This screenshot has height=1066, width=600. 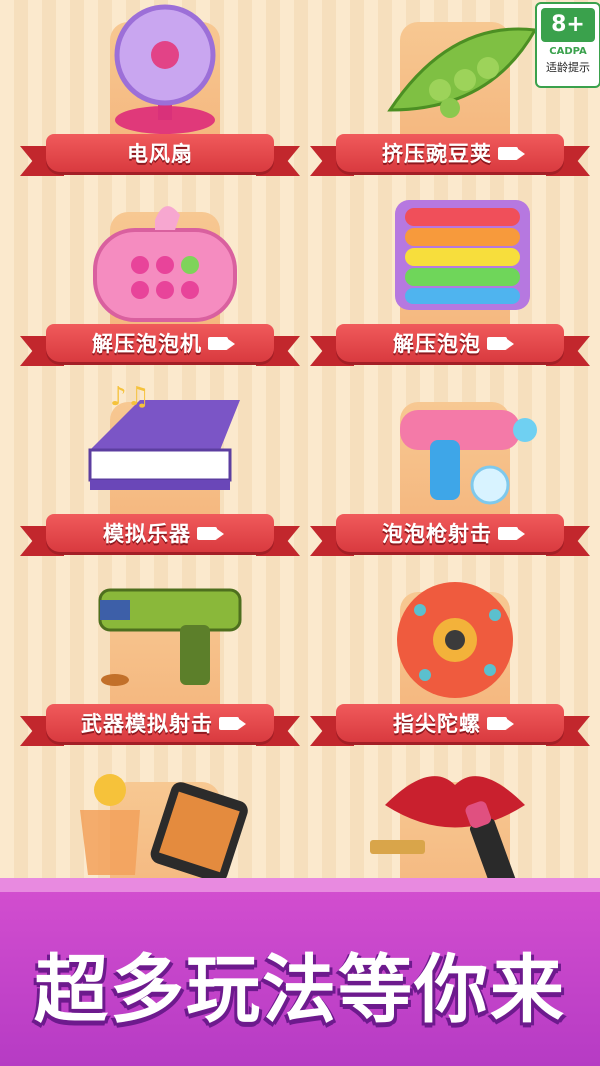 What do you see at coordinates (437, 344) in the screenshot?
I see `game-label: 解压泡泡` at bounding box center [437, 344].